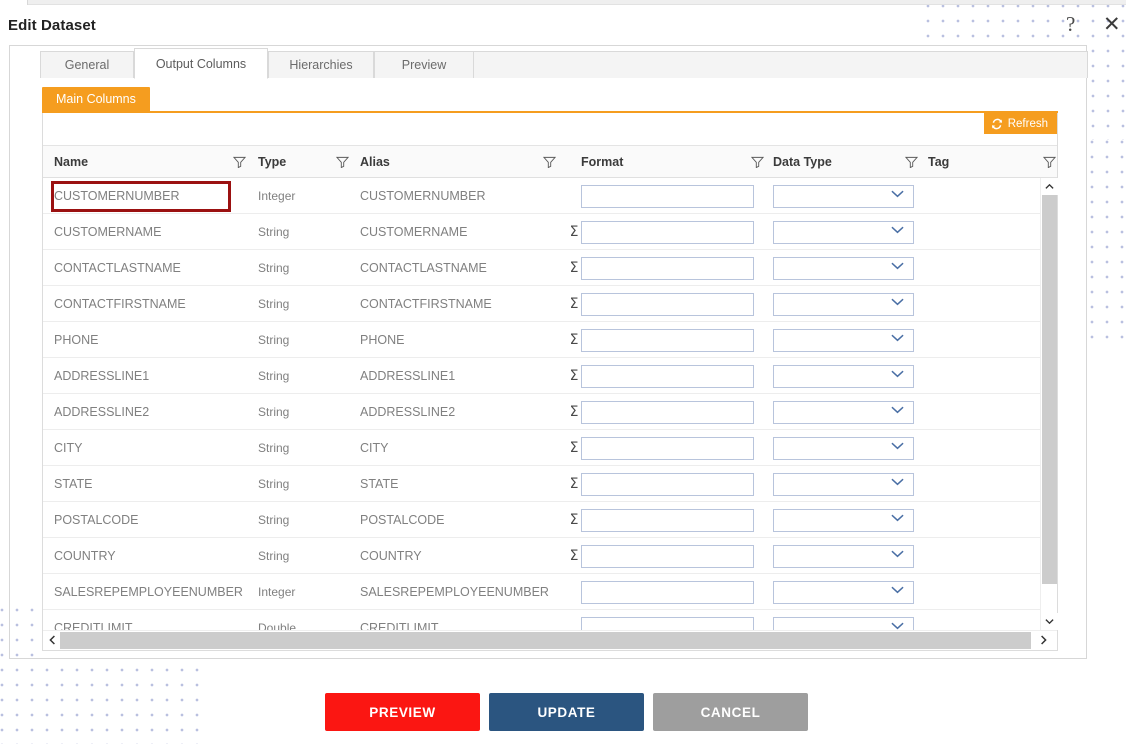  Describe the element at coordinates (150, 232) in the screenshot. I see `cell-name: CUSTOMERNAME` at that location.